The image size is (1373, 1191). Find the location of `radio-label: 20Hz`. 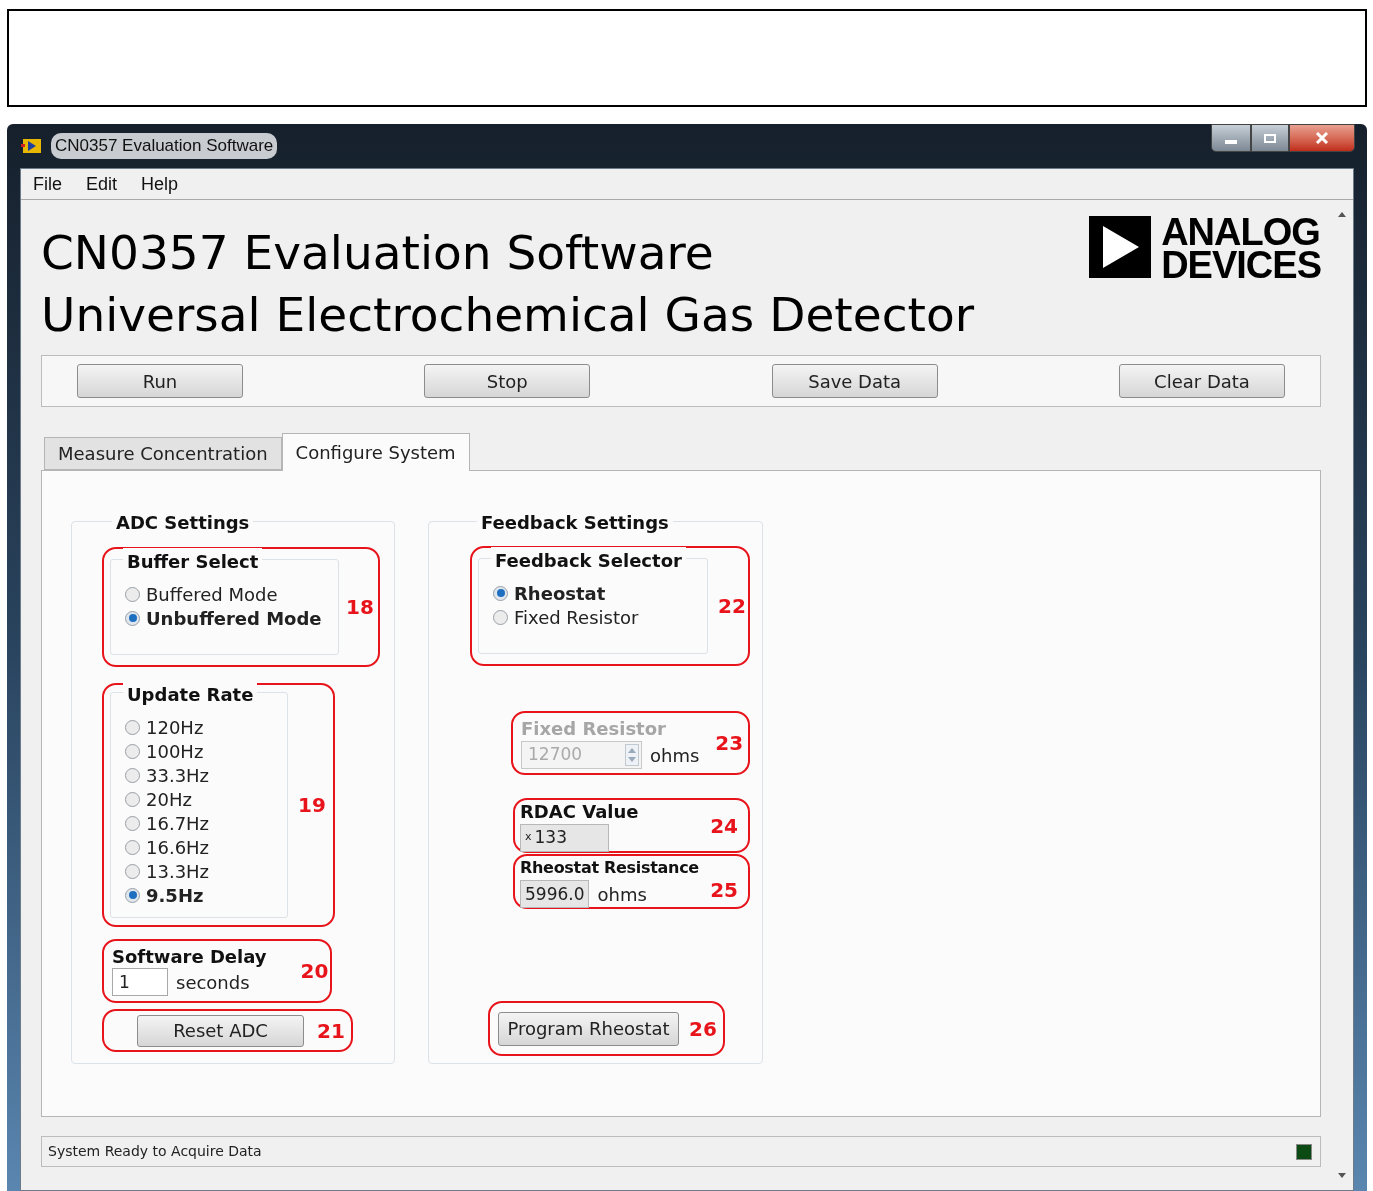

radio-label: 20Hz is located at coordinates (169, 799).